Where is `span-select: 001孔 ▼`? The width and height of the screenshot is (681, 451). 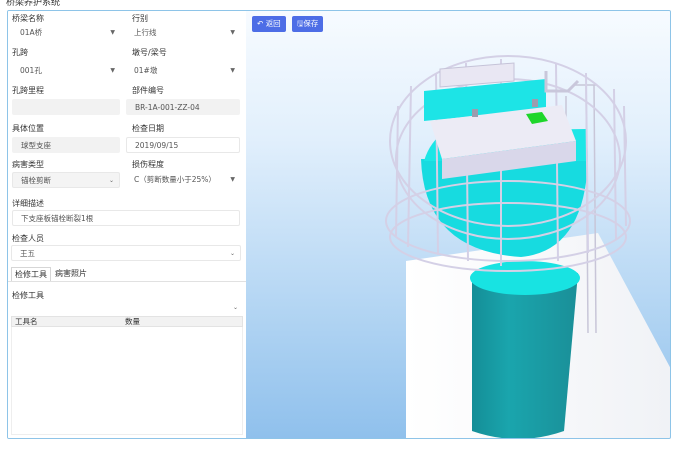
span-select: 001孔 ▼ is located at coordinates (66, 71).